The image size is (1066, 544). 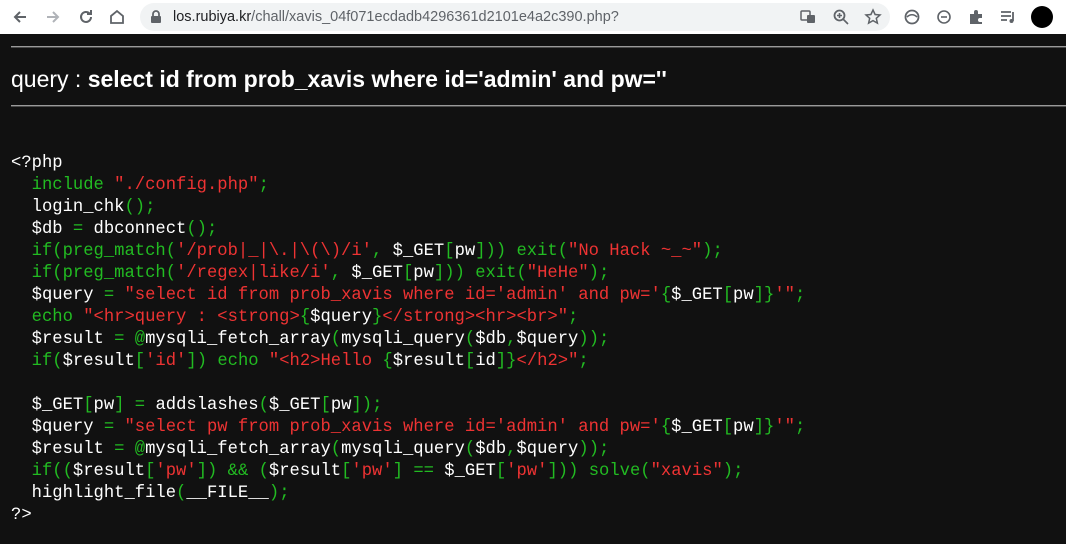 What do you see at coordinates (21, 515) in the screenshot?
I see `code-token: ?>` at bounding box center [21, 515].